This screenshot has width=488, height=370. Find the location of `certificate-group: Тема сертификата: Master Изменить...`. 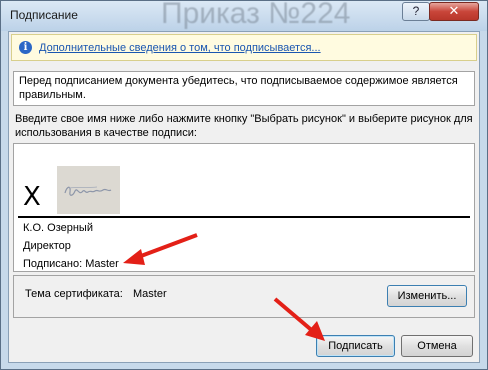

certificate-group: Тема сертификата: Master Изменить... is located at coordinates (244, 296).